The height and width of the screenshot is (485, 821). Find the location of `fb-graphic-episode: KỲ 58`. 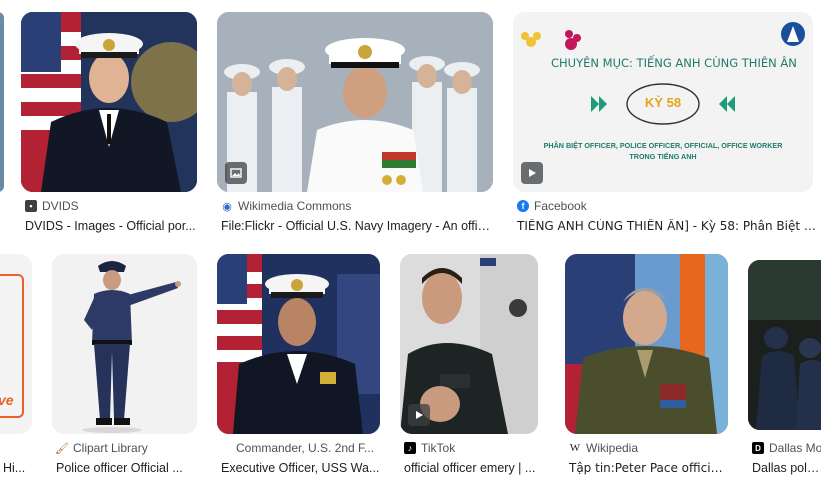

fb-graphic-episode: KỲ 58 is located at coordinates (663, 102).